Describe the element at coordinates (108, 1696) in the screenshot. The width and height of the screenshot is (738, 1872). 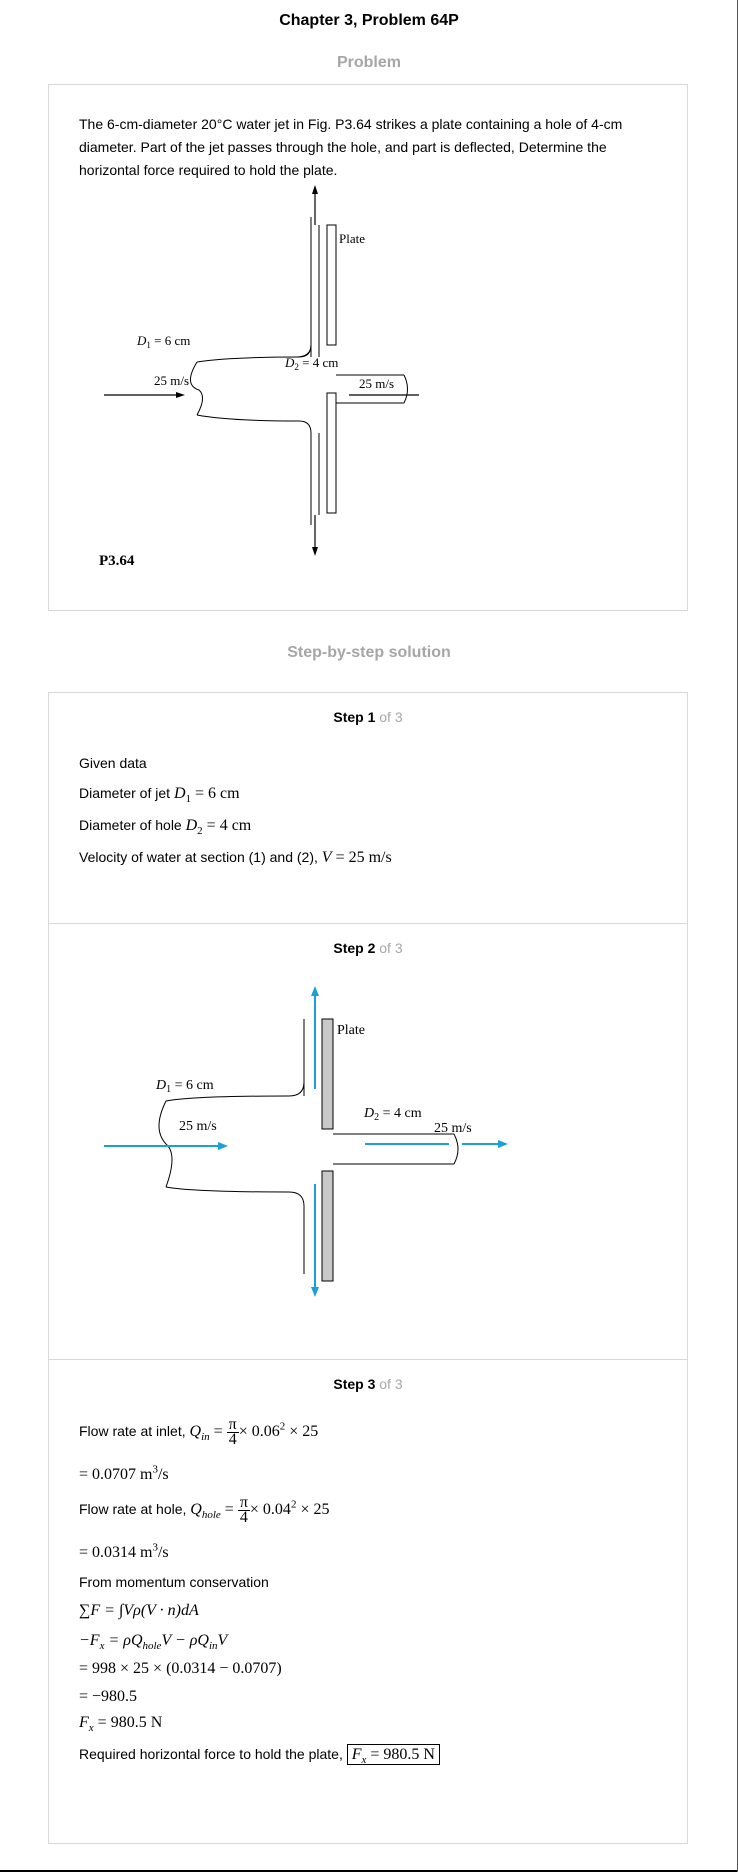
I see `force-value: = −980.5` at that location.